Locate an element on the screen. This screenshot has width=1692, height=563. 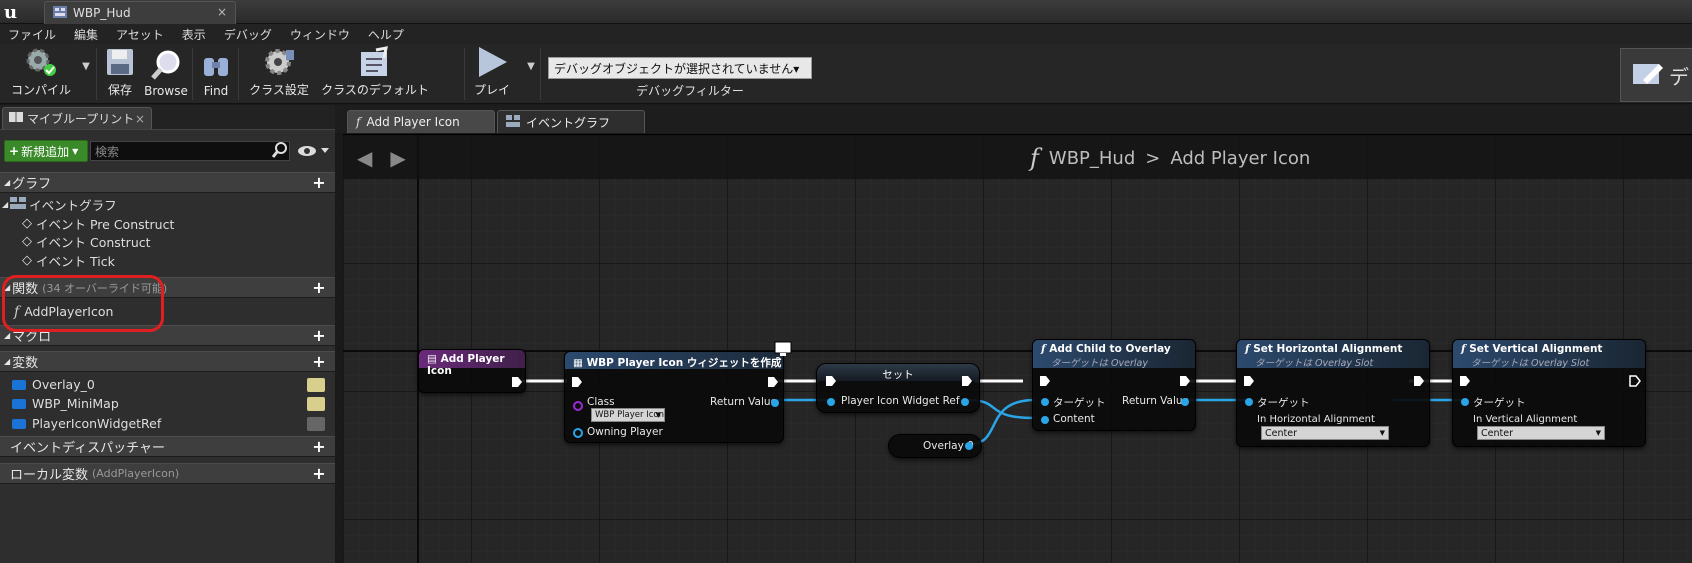
add-variable-button: + is located at coordinates (319, 361).